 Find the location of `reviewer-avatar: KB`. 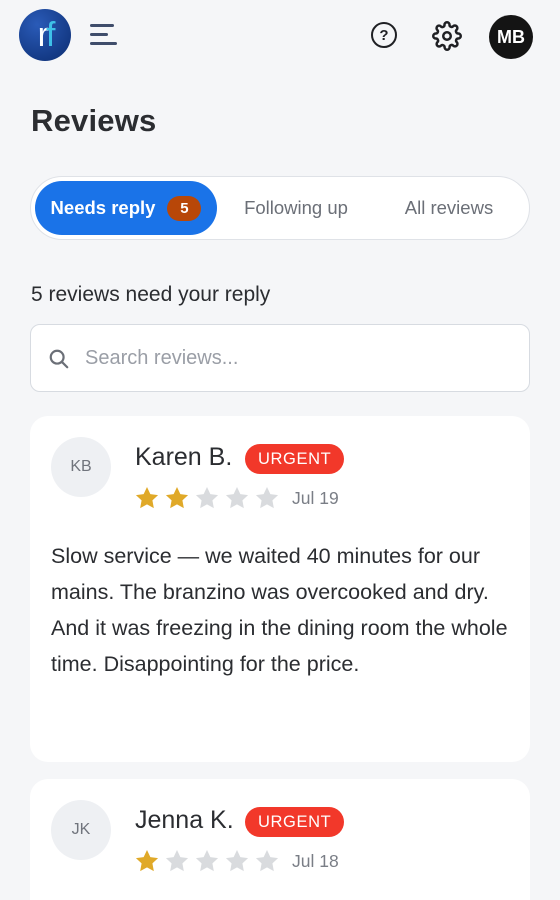

reviewer-avatar: KB is located at coordinates (81, 467).